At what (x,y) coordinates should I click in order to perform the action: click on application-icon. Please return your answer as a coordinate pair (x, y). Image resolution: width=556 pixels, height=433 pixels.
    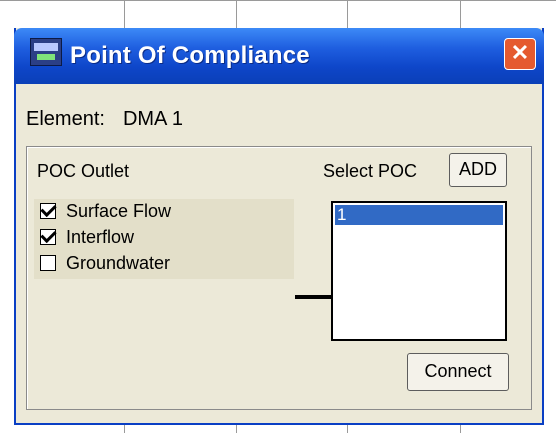
    Looking at the image, I should click on (46, 52).